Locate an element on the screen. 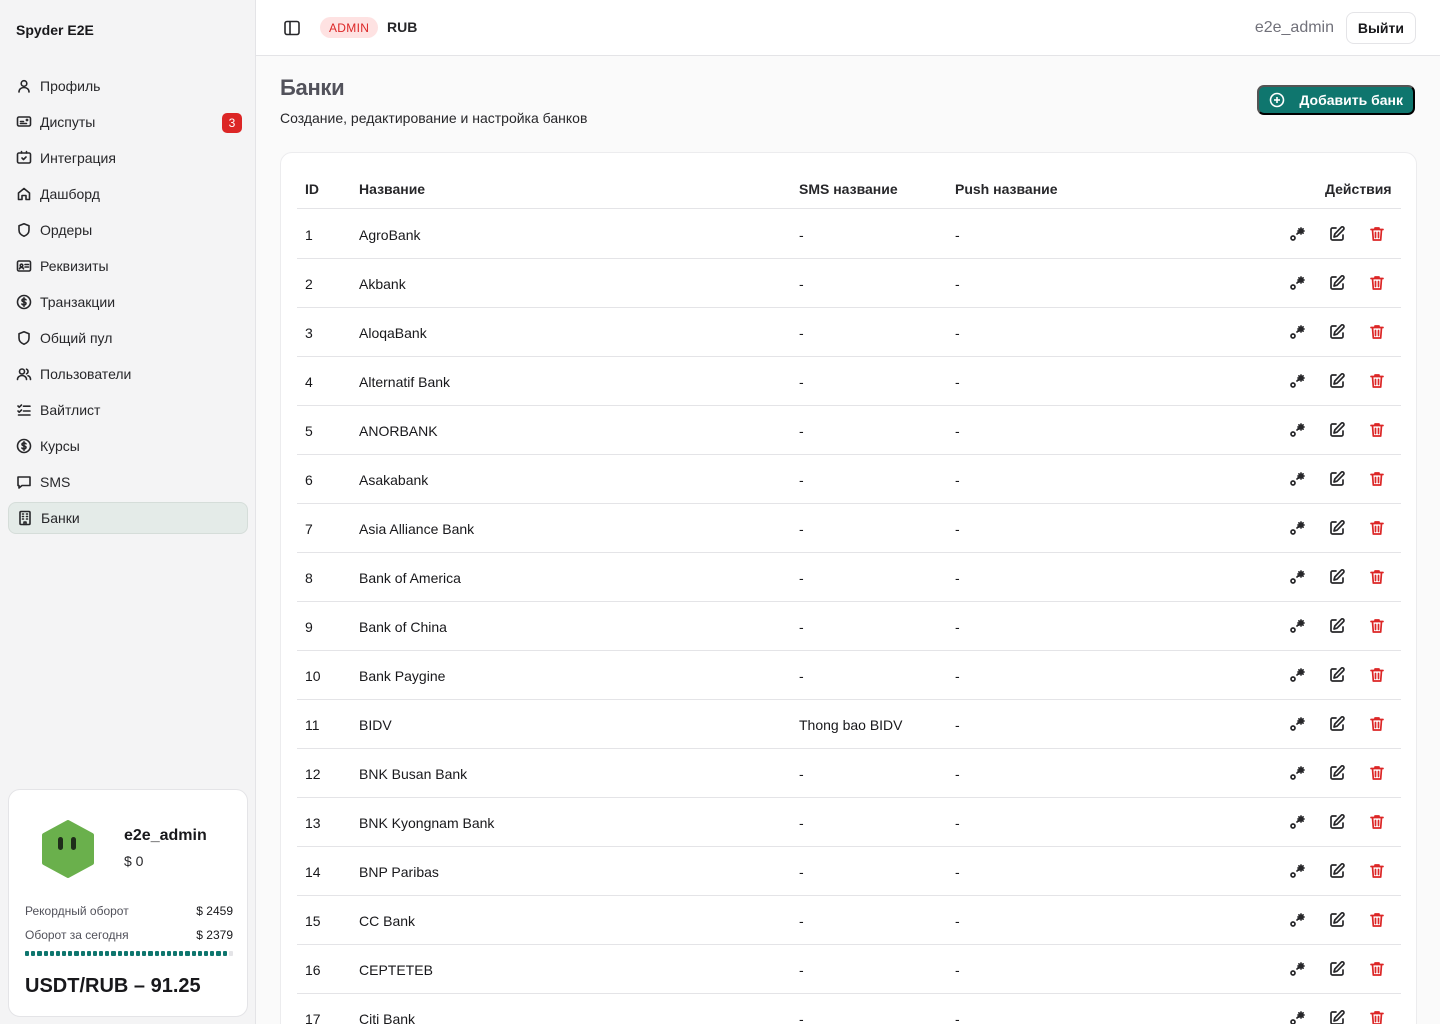  cell-name: Asia Alliance Bank is located at coordinates (417, 529).